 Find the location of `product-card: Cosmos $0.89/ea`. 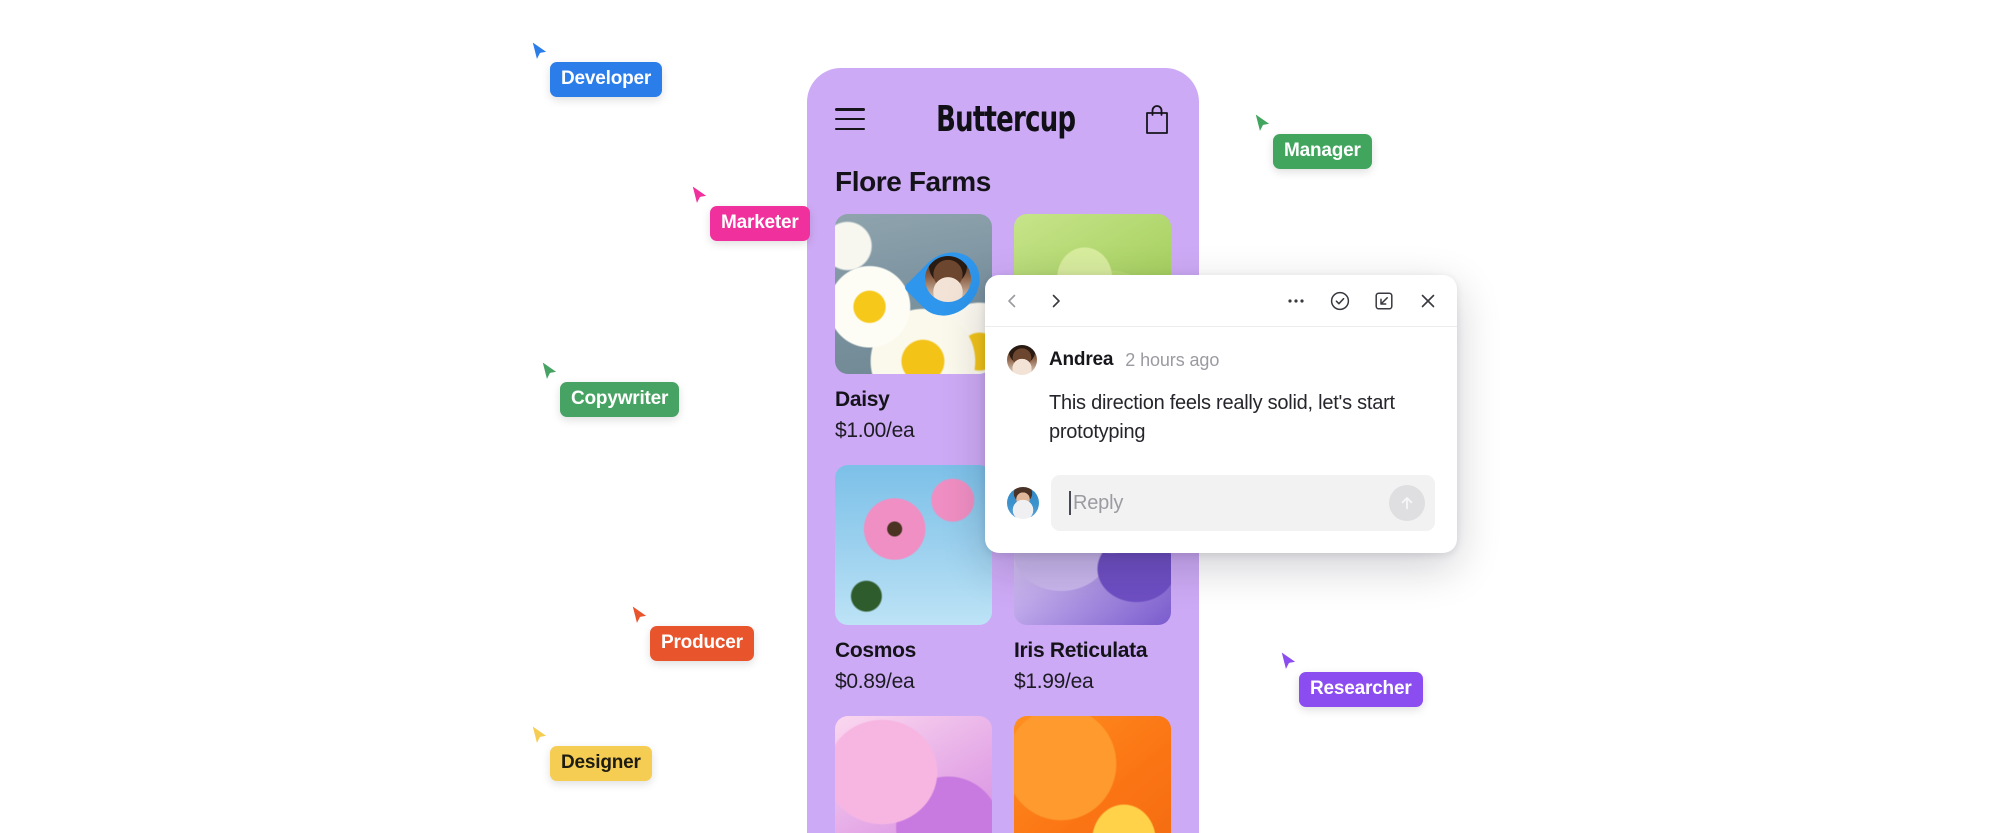

product-card: Cosmos $0.89/ea is located at coordinates (913, 579).